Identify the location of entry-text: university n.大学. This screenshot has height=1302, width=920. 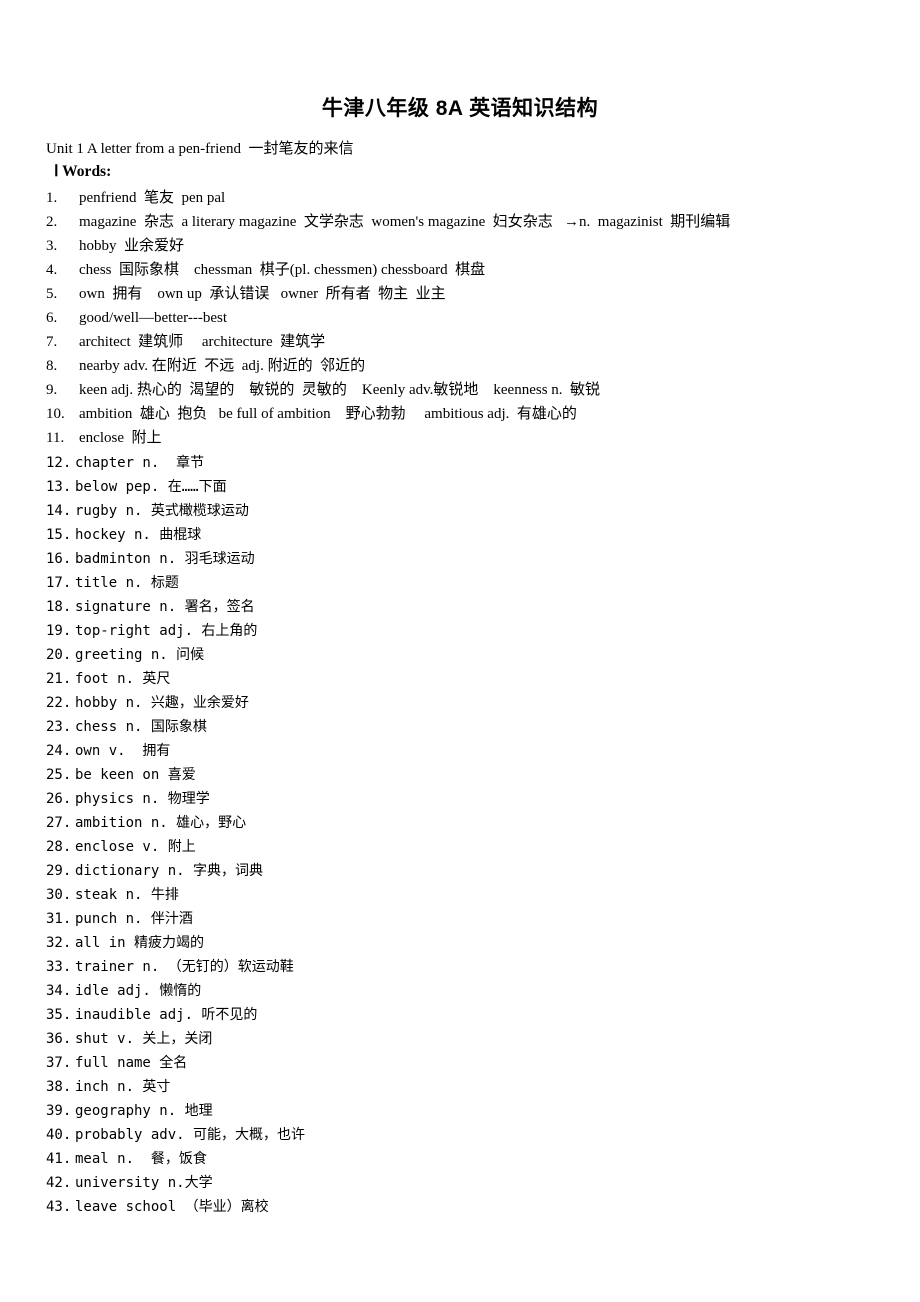
(144, 1183).